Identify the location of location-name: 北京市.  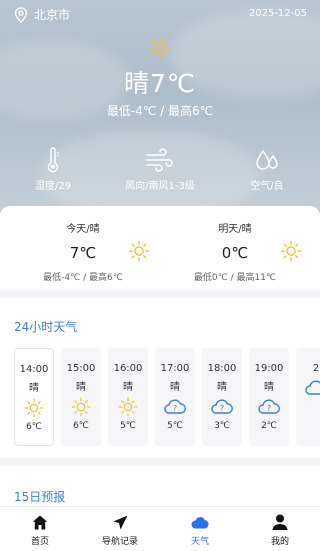
(52, 15).